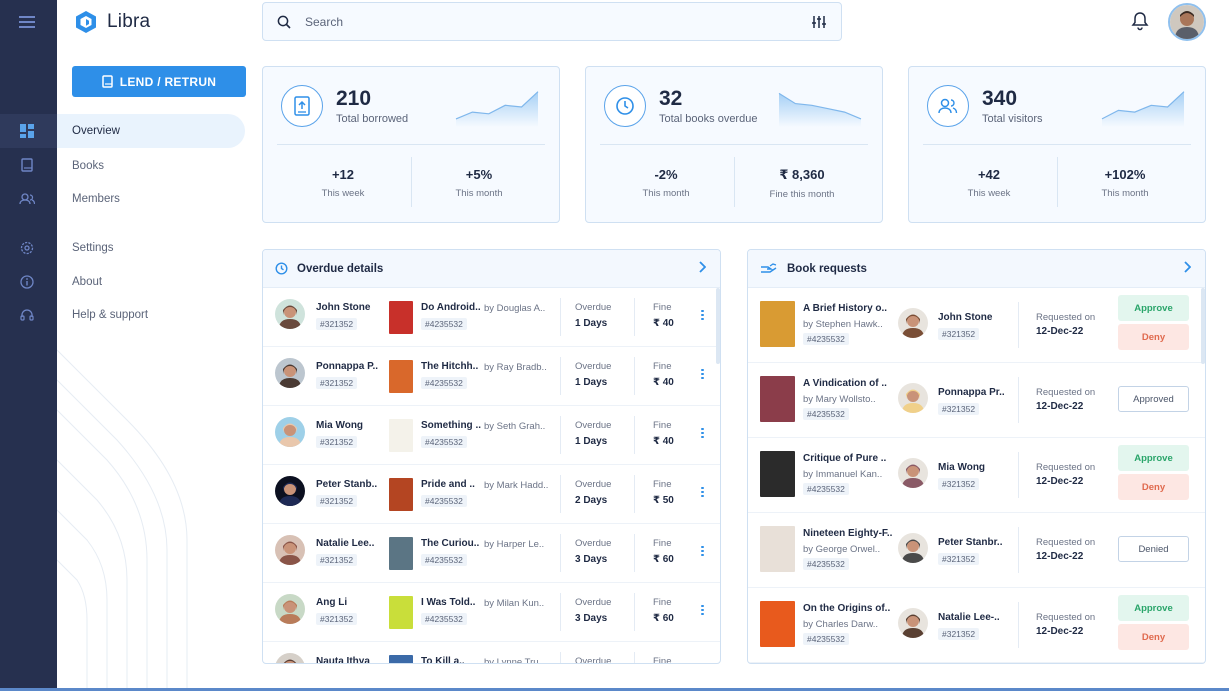 This screenshot has width=1229, height=691. I want to click on settings-icon, so click(27, 248).